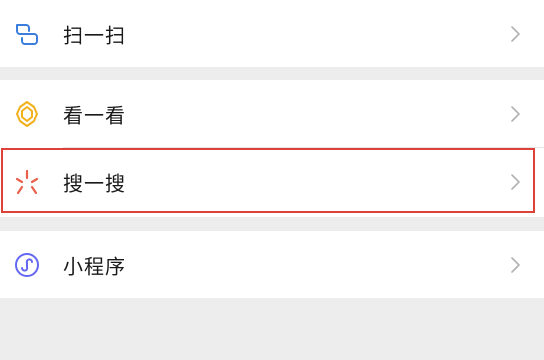 Image resolution: width=544 pixels, height=360 pixels. Describe the element at coordinates (27, 265) in the screenshot. I see `mini-program-icon` at that location.